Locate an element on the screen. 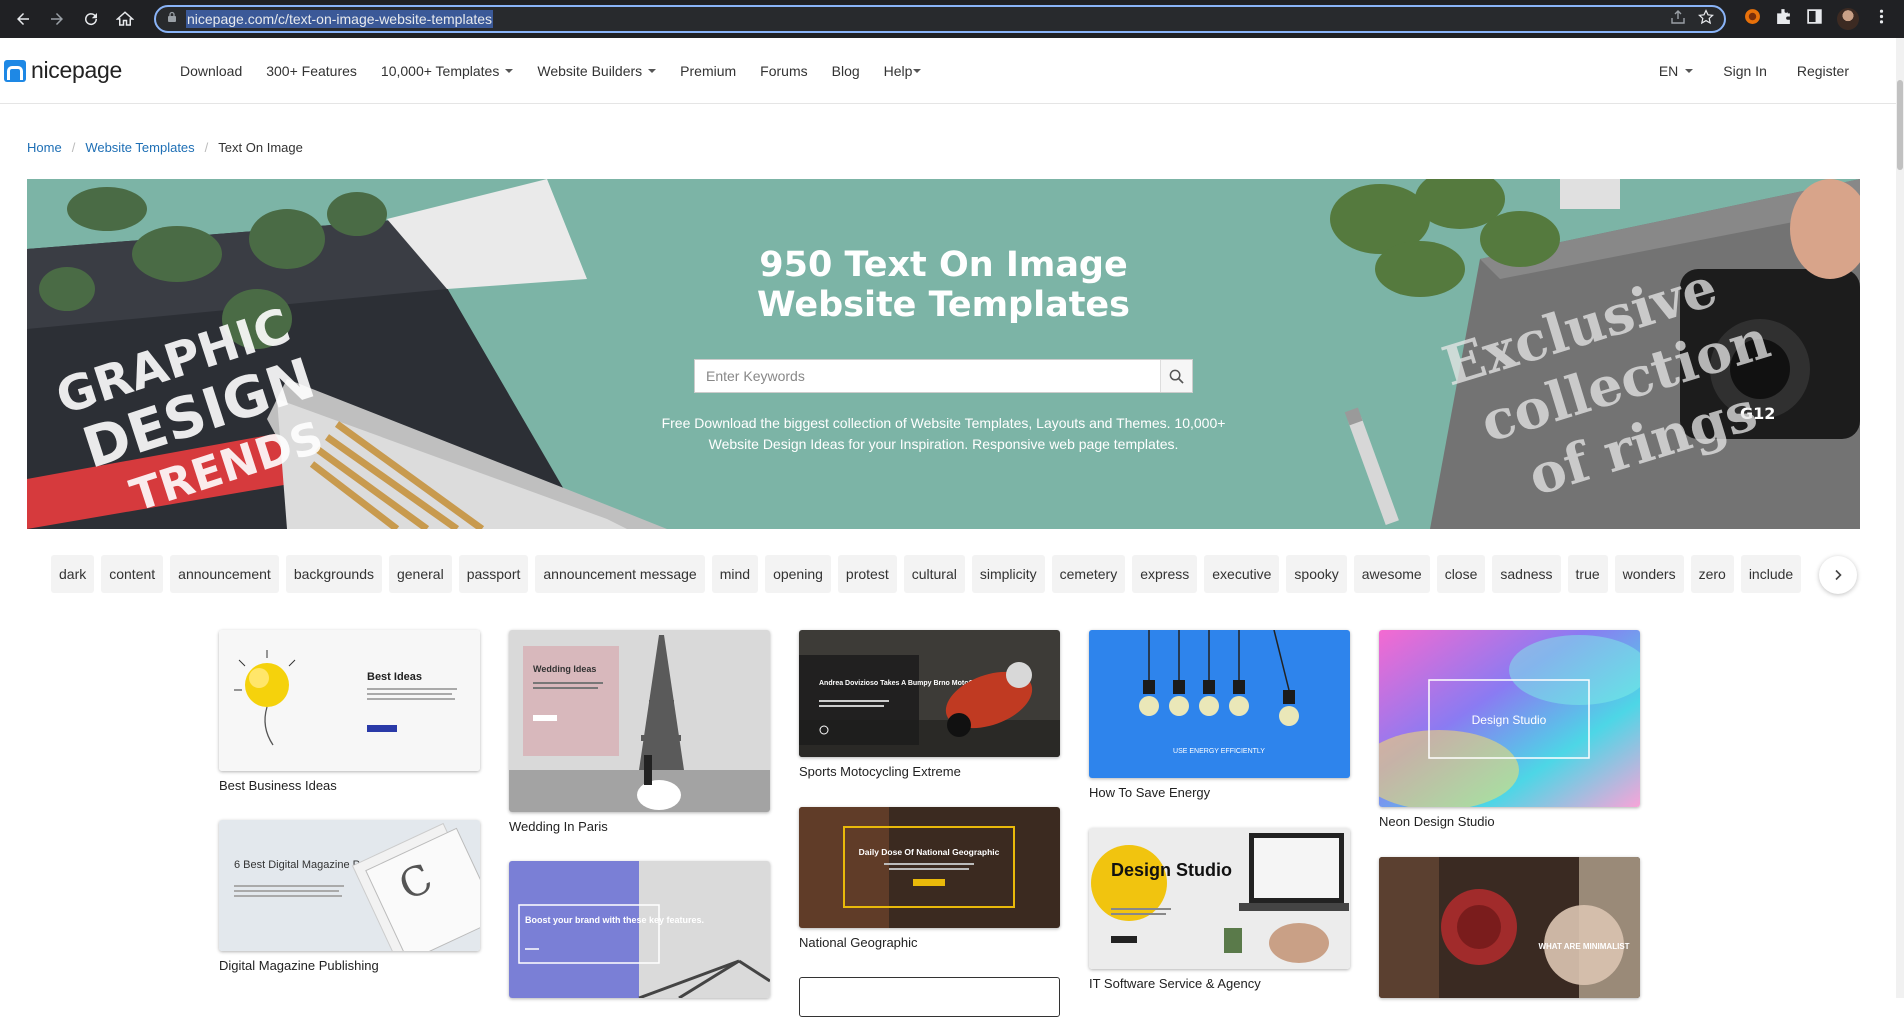  search-icon is located at coordinates (1176, 376).